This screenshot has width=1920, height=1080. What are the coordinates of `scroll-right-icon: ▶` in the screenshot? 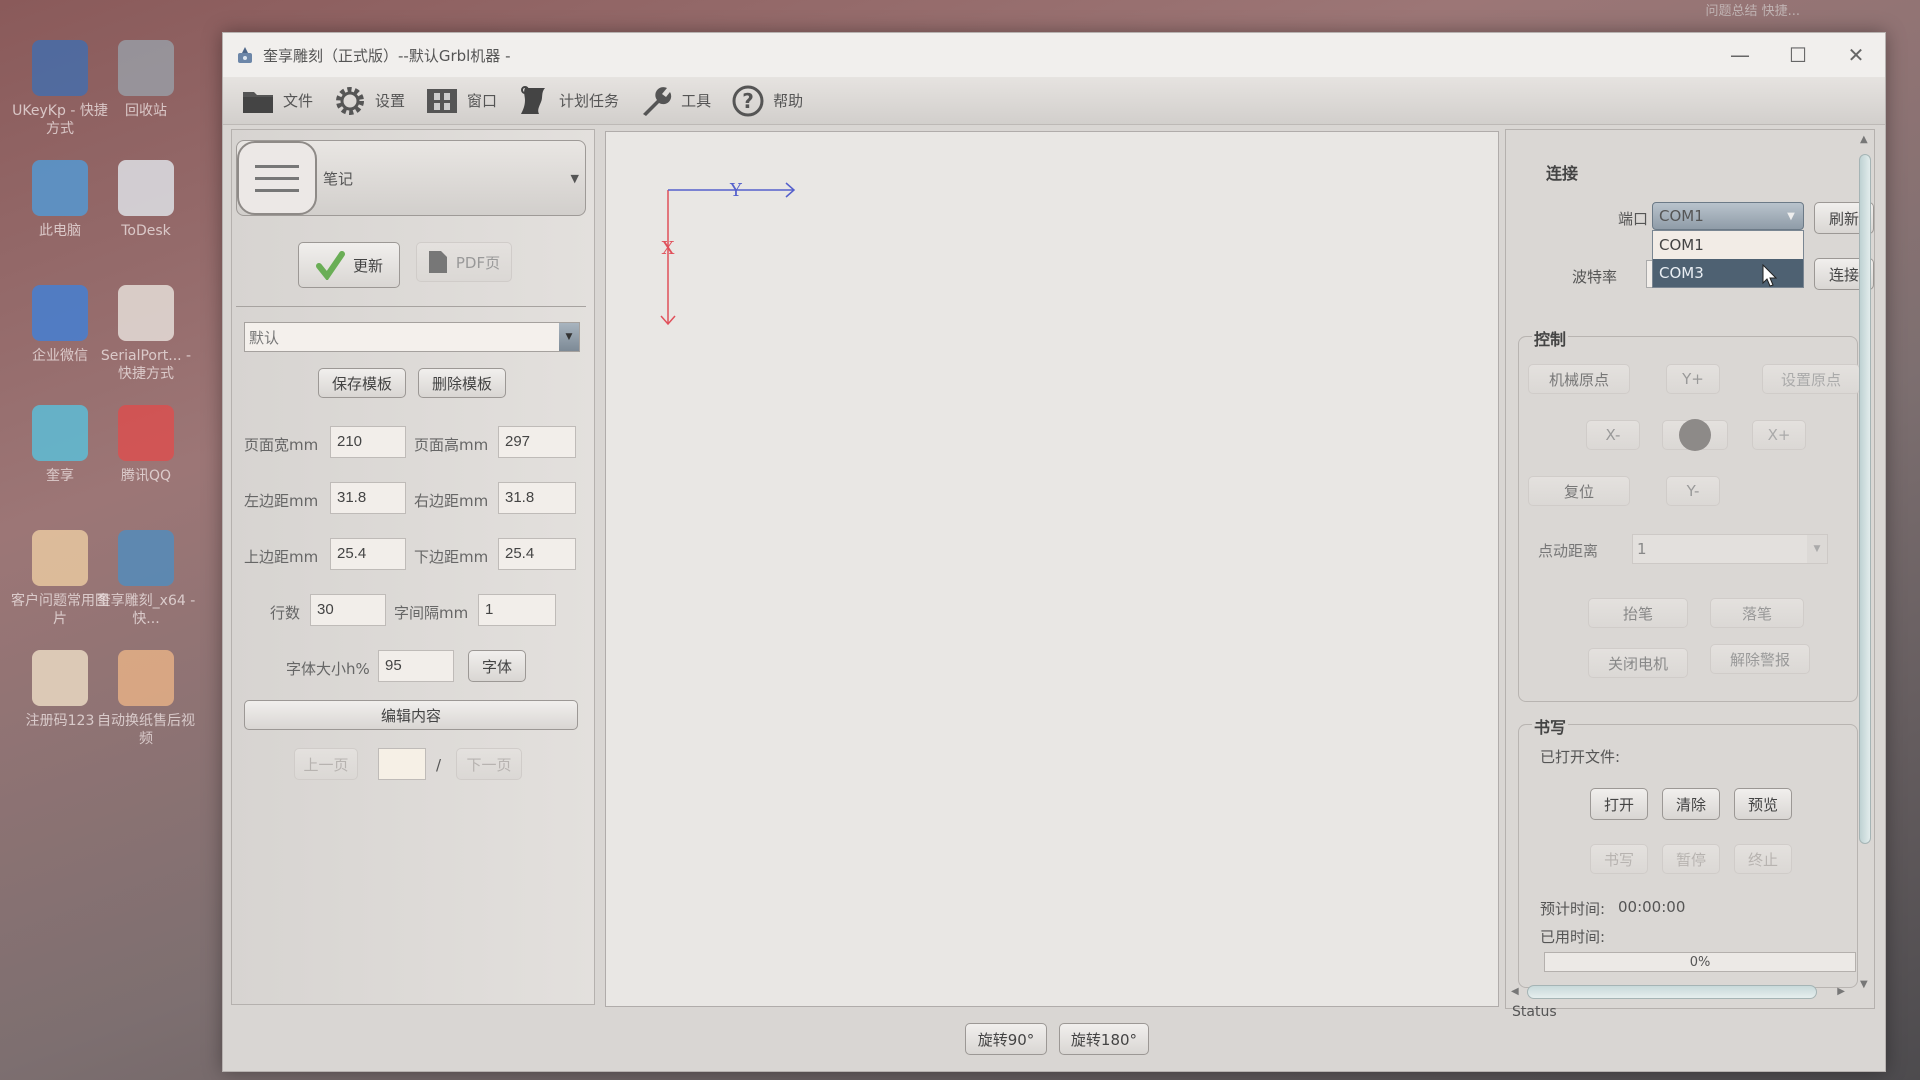 It's located at (1841, 991).